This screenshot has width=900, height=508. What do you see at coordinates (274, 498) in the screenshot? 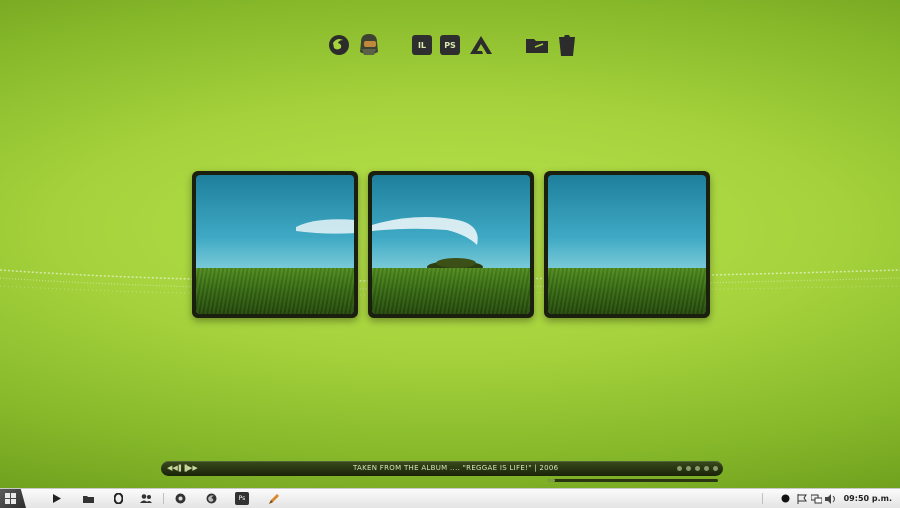
I see `pencil-app-icon` at bounding box center [274, 498].